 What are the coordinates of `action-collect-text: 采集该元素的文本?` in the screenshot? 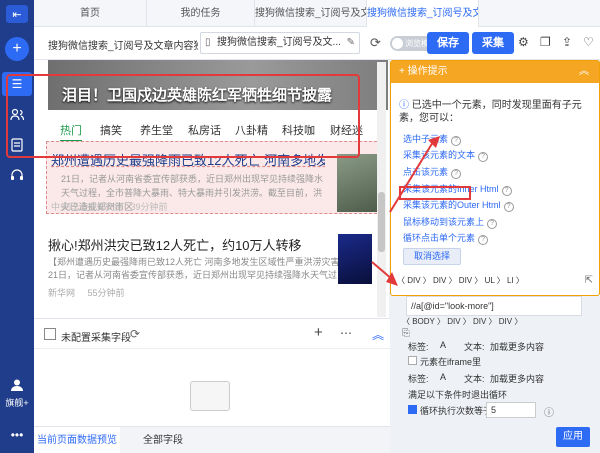 It's located at (446, 155).